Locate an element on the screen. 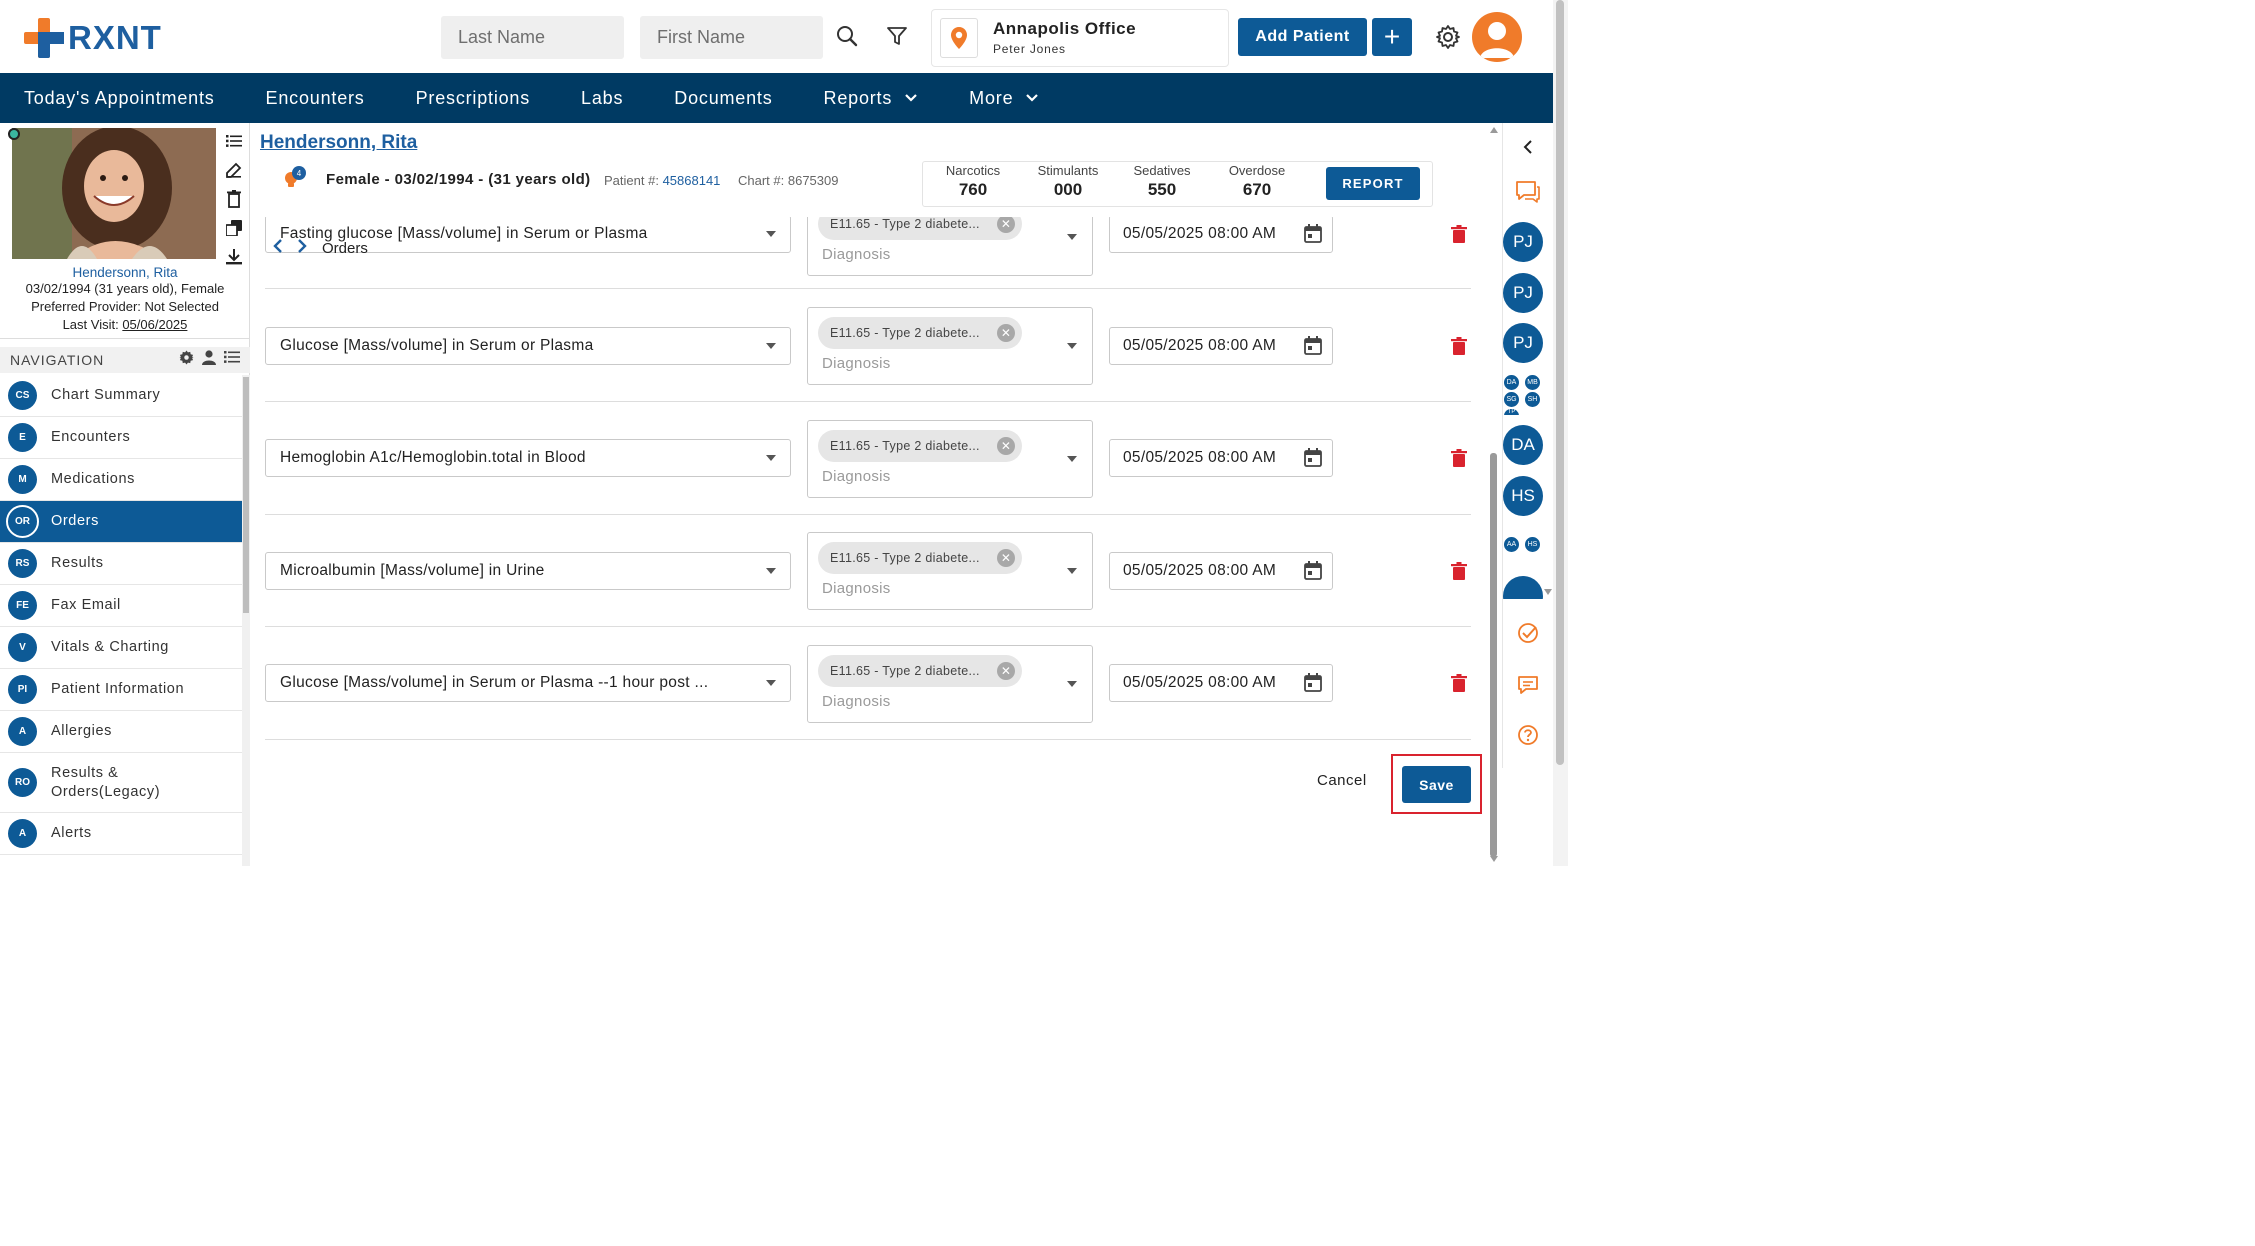 The height and width of the screenshot is (1246, 2255). settings-gear-icon is located at coordinates (1448, 37).